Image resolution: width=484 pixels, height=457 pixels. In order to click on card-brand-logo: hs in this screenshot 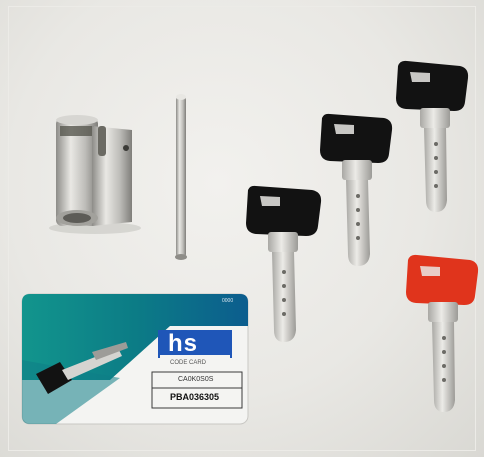, I will do `click(183, 343)`.